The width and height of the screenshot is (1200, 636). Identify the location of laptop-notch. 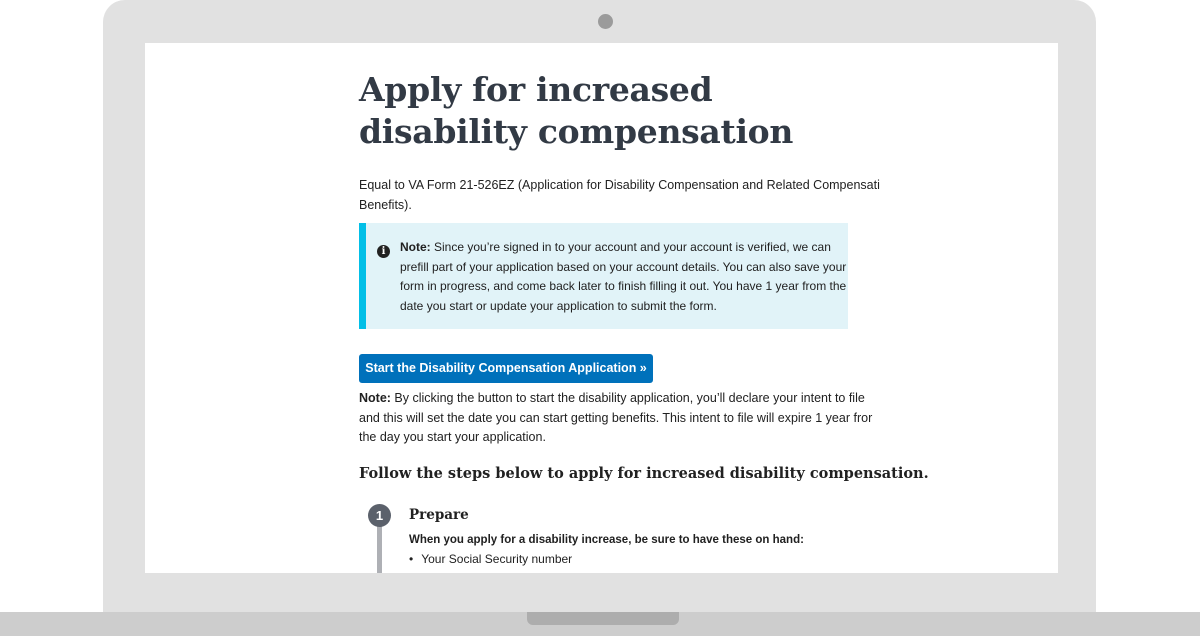
(603, 618).